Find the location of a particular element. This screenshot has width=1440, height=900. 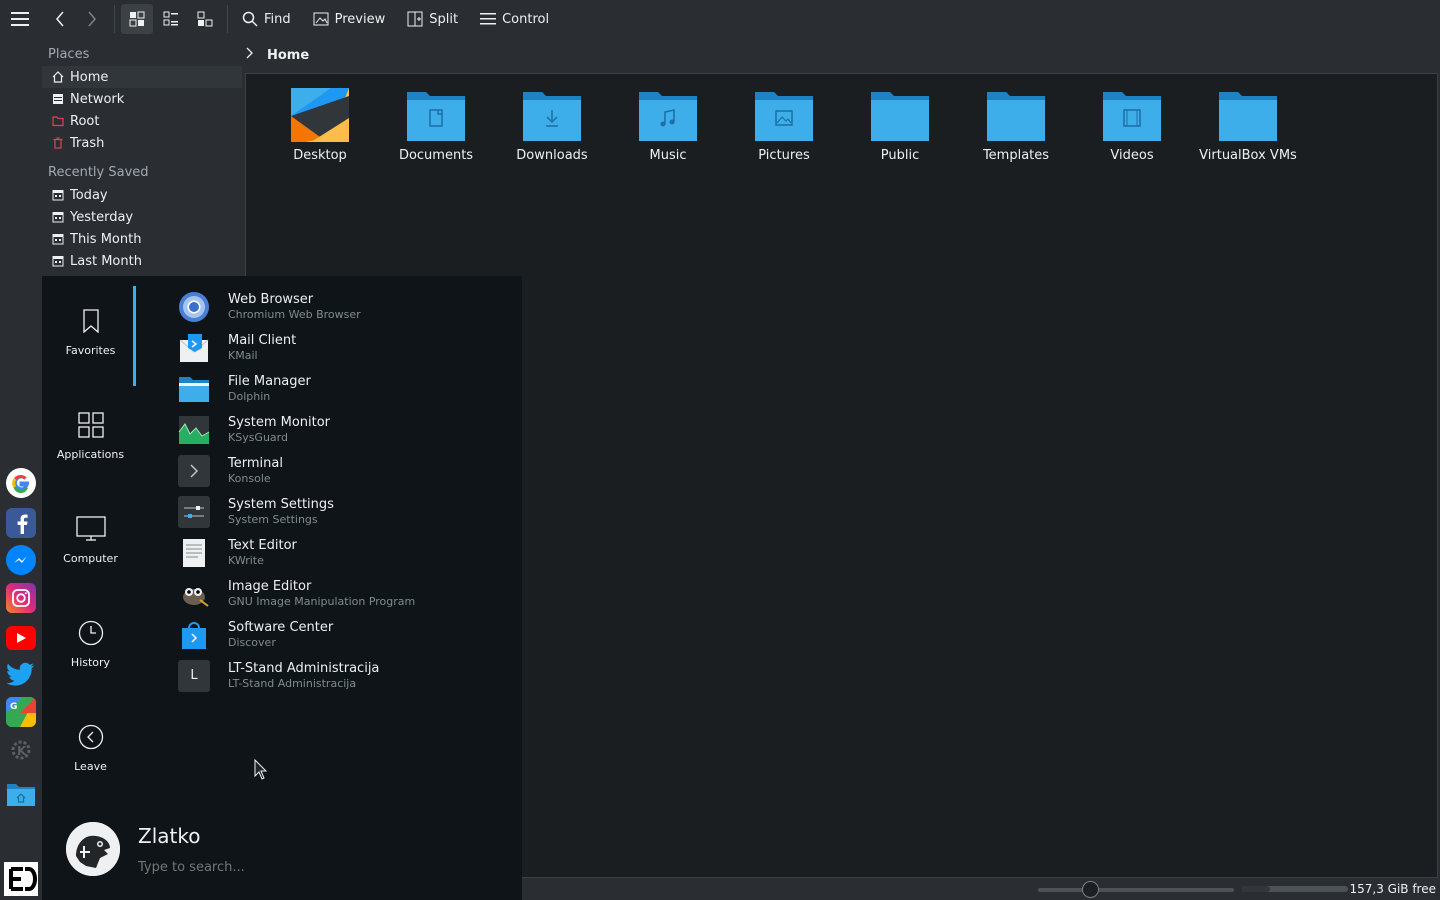

folder-public-icon is located at coordinates (900, 116).